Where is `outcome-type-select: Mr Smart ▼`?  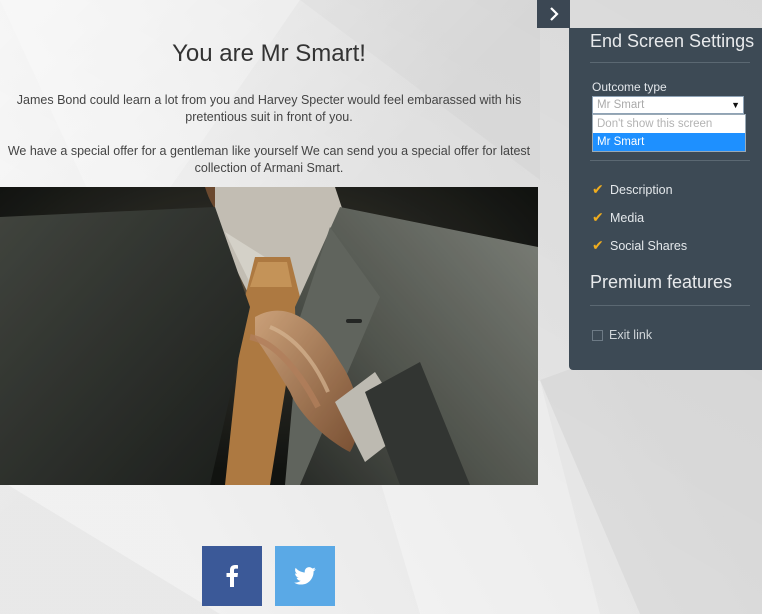 outcome-type-select: Mr Smart ▼ is located at coordinates (668, 105).